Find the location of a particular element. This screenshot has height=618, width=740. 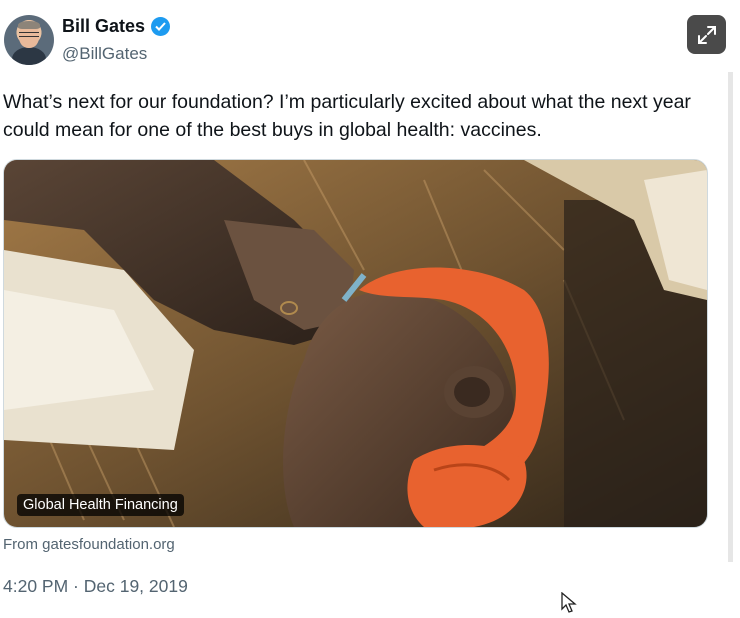

mouse-cursor-icon is located at coordinates (570, 604).